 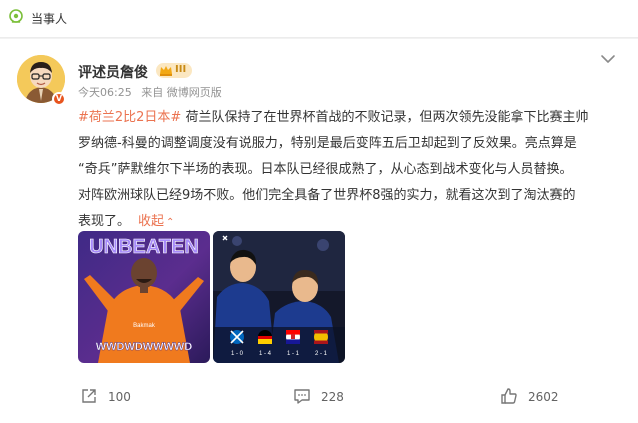 I want to click on post-line: 对阵欧洲球队已经9场不败。他们完全具备了世界杯8强的实力，就看这次到了淘汰赛的, so click(x=327, y=195).